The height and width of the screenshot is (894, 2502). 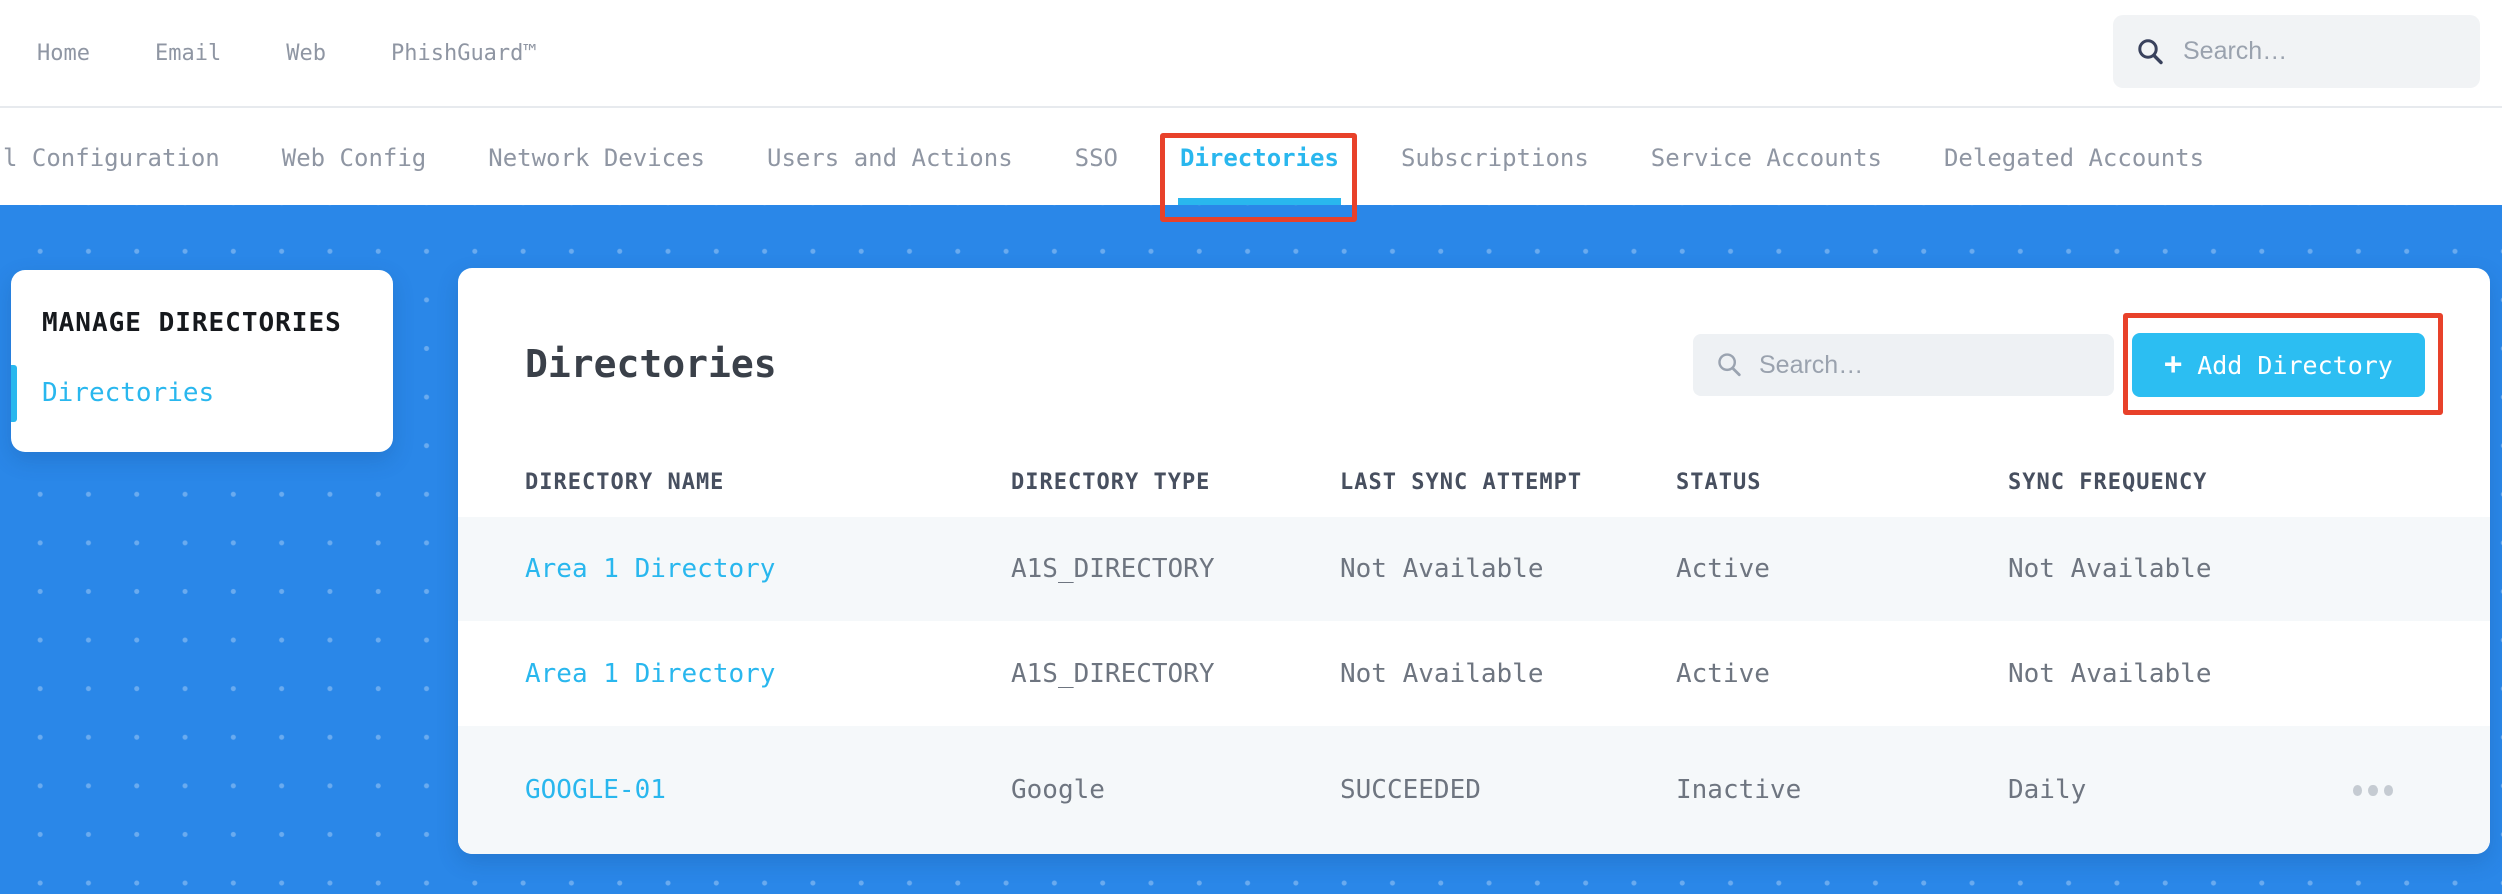 I want to click on top-nav-item-phishguard: PhishGuard™, so click(x=464, y=53).